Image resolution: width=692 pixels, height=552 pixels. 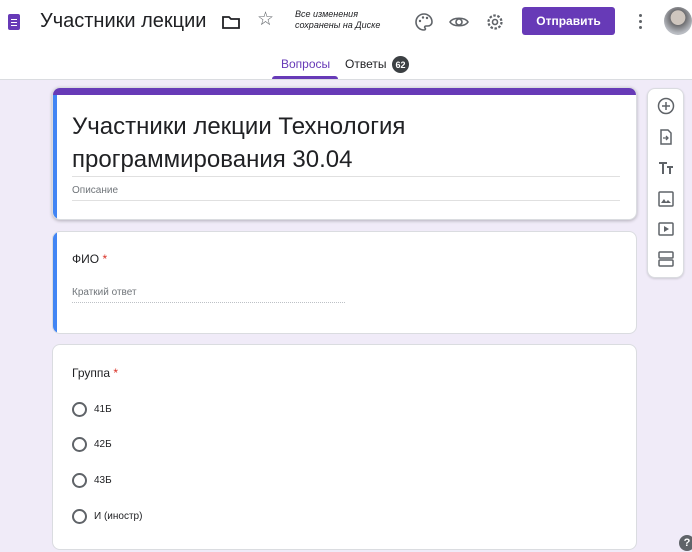 What do you see at coordinates (400, 64) in the screenshot?
I see `answers-count-badge: 62` at bounding box center [400, 64].